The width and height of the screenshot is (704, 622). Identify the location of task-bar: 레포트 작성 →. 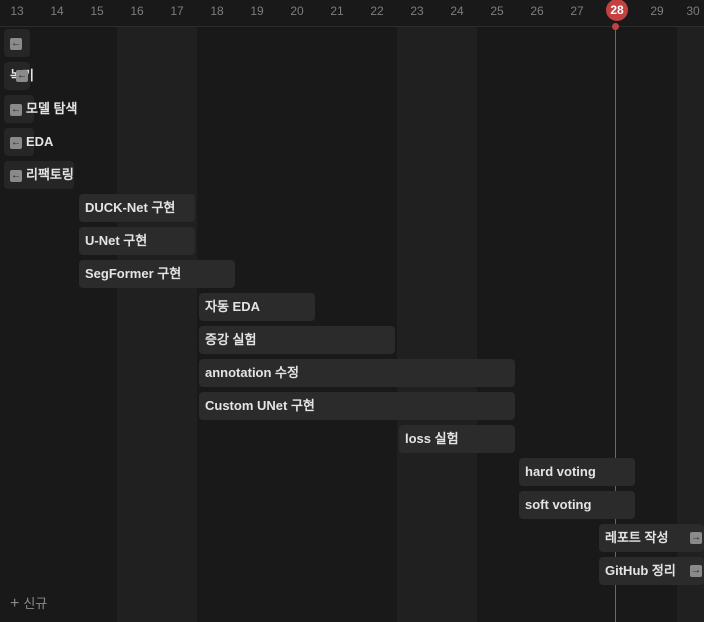
(651, 538).